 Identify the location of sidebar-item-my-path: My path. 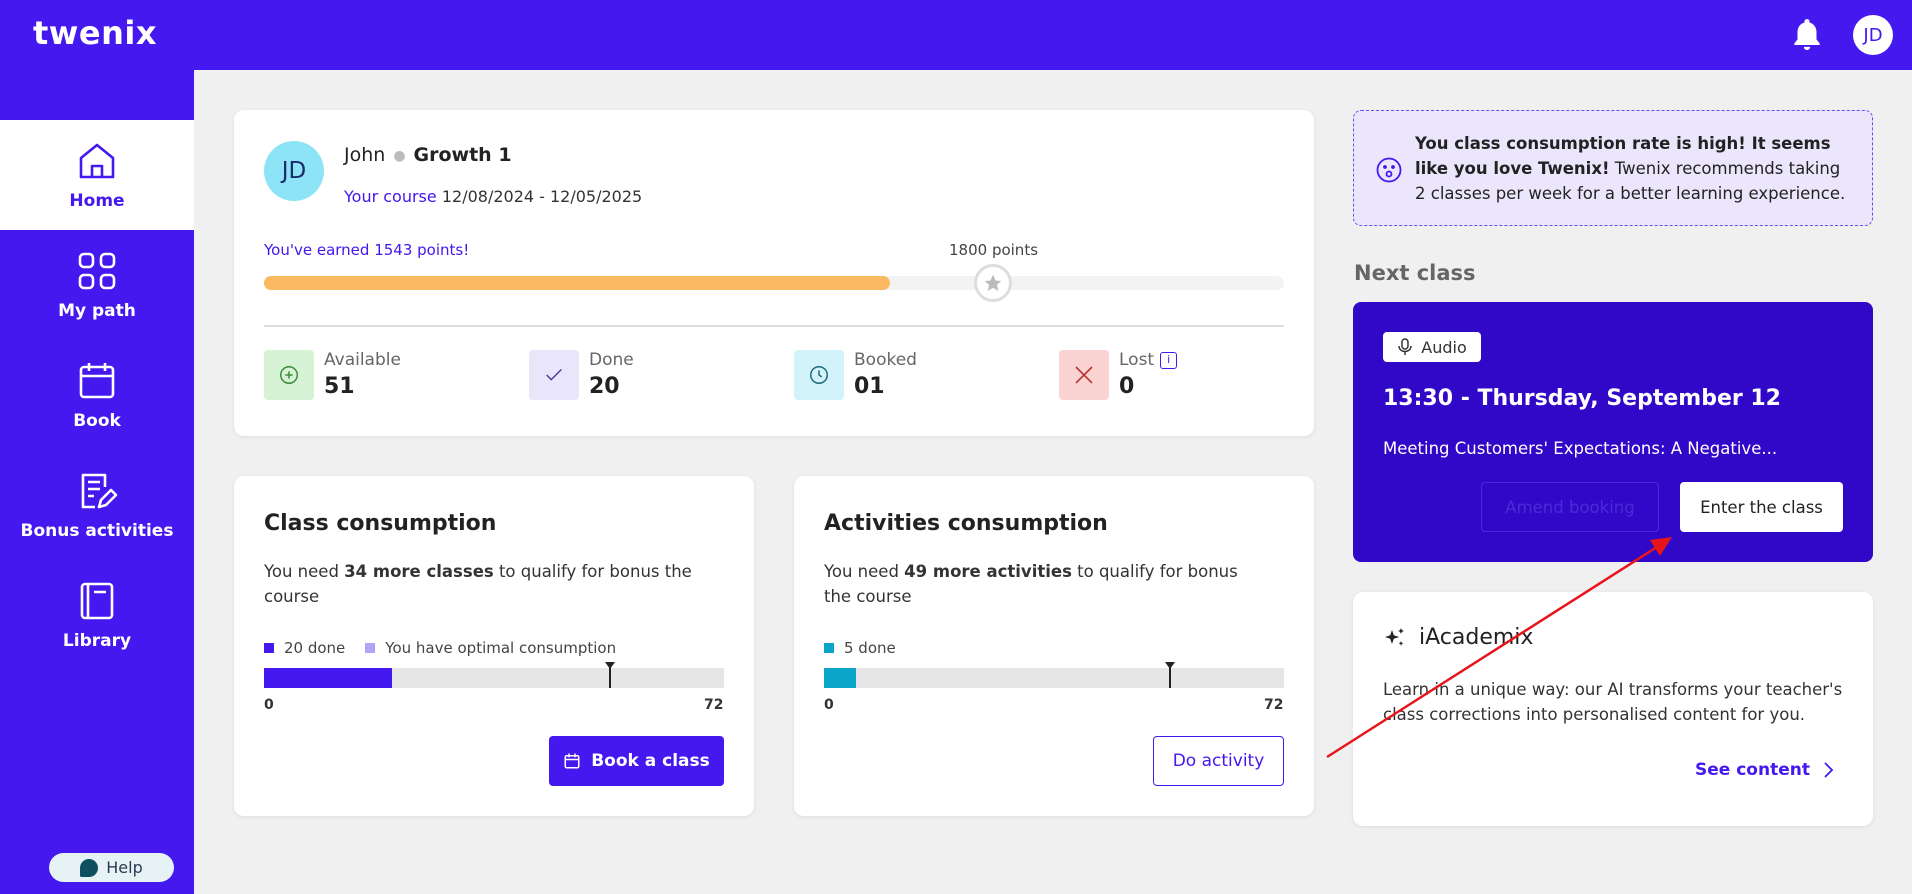
(97, 285).